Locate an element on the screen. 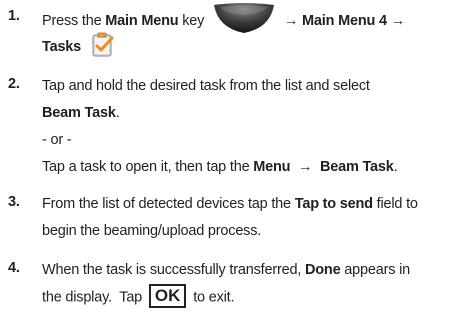 This screenshot has width=474, height=321. step-1-line-2: Tasks is located at coordinates (78, 45).